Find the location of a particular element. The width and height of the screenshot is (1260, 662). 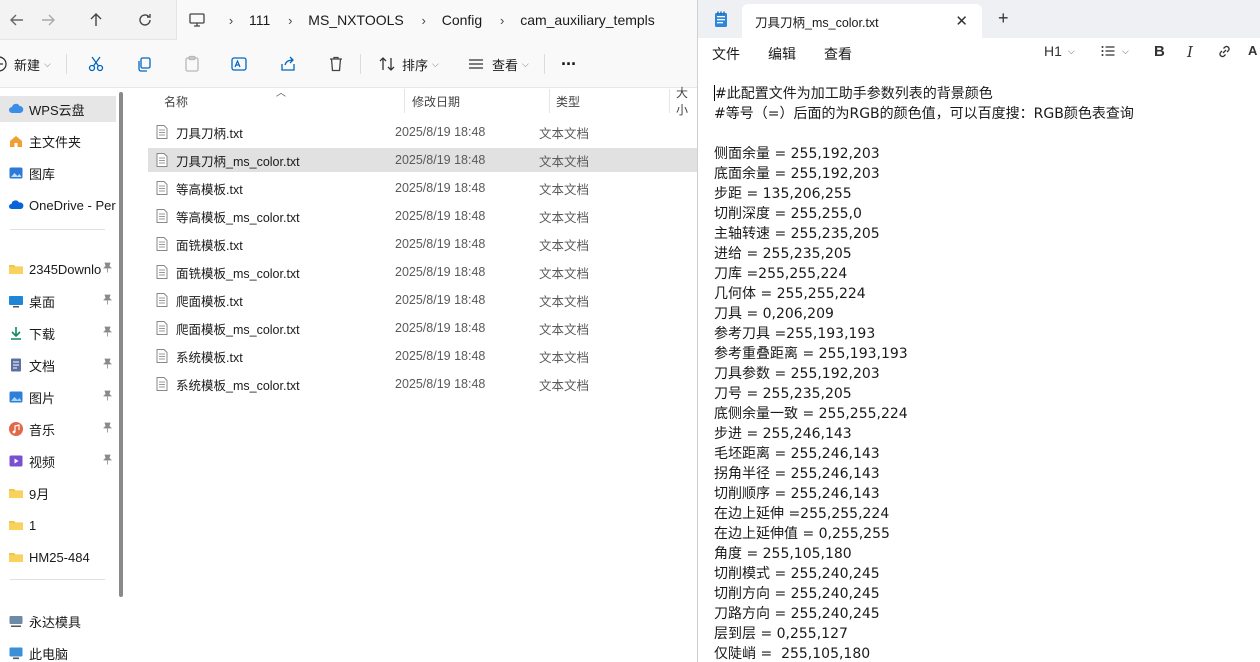

sidebar-item: 永达模具 is located at coordinates (58, 621).